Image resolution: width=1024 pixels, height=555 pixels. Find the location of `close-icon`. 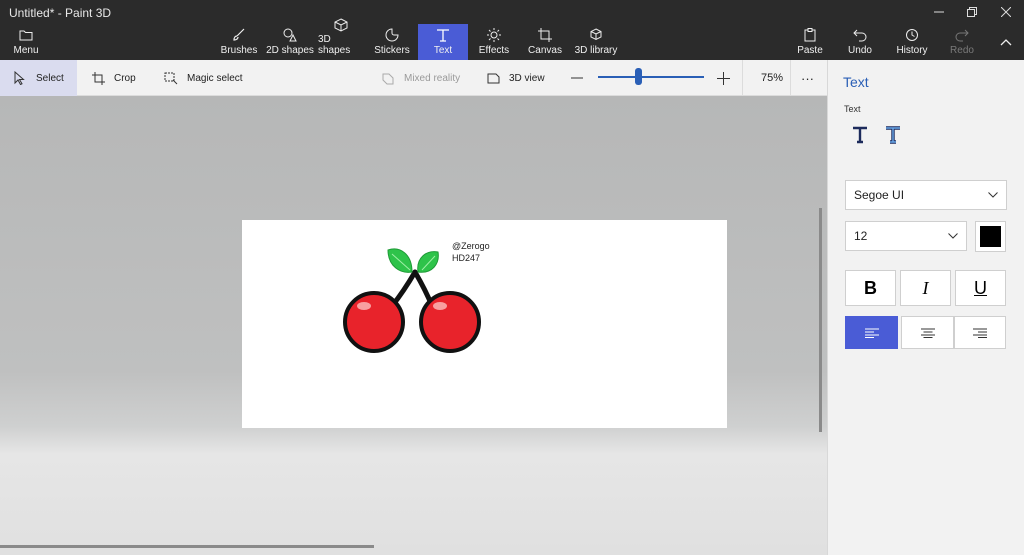

close-icon is located at coordinates (1006, 12).